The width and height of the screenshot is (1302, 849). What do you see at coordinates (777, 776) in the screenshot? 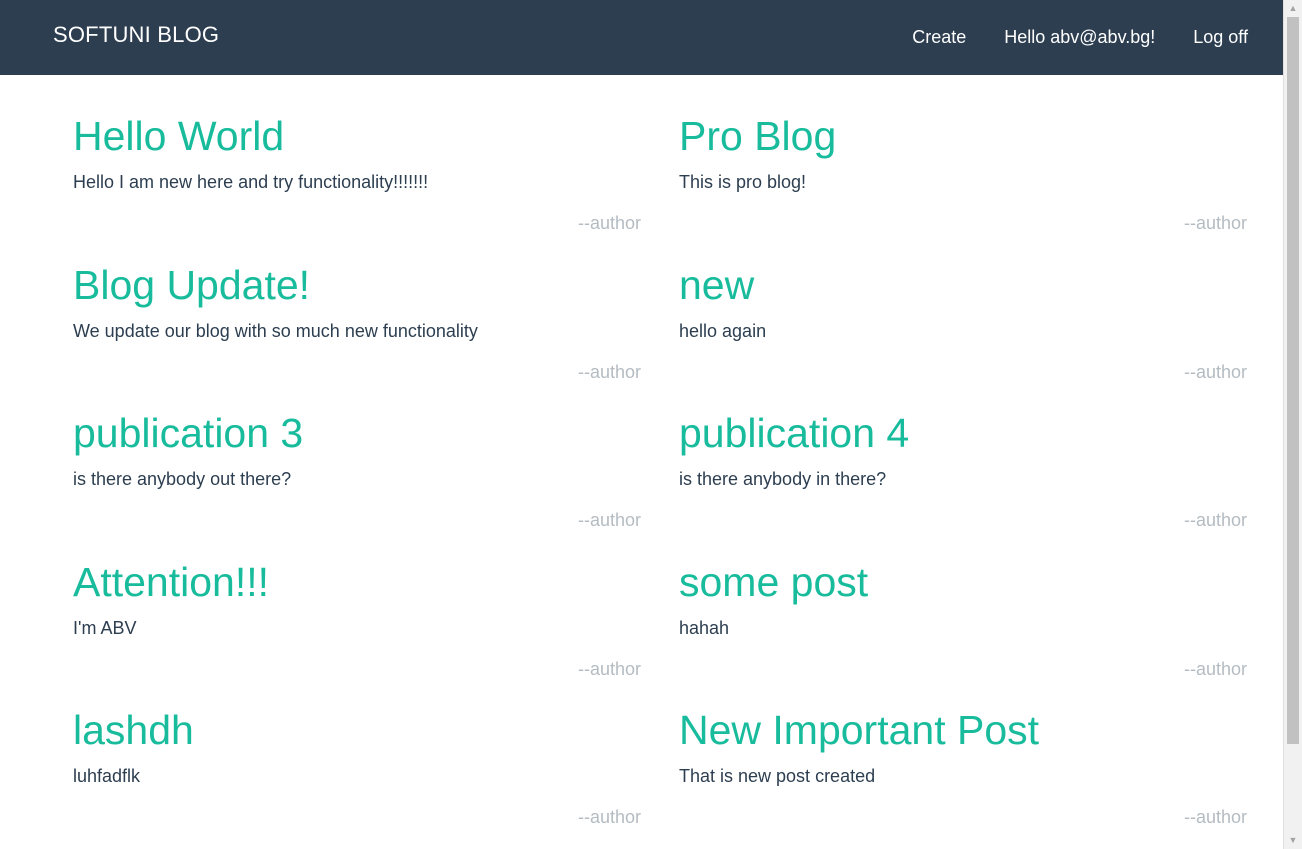
I see `post-content: That is new post created` at bounding box center [777, 776].